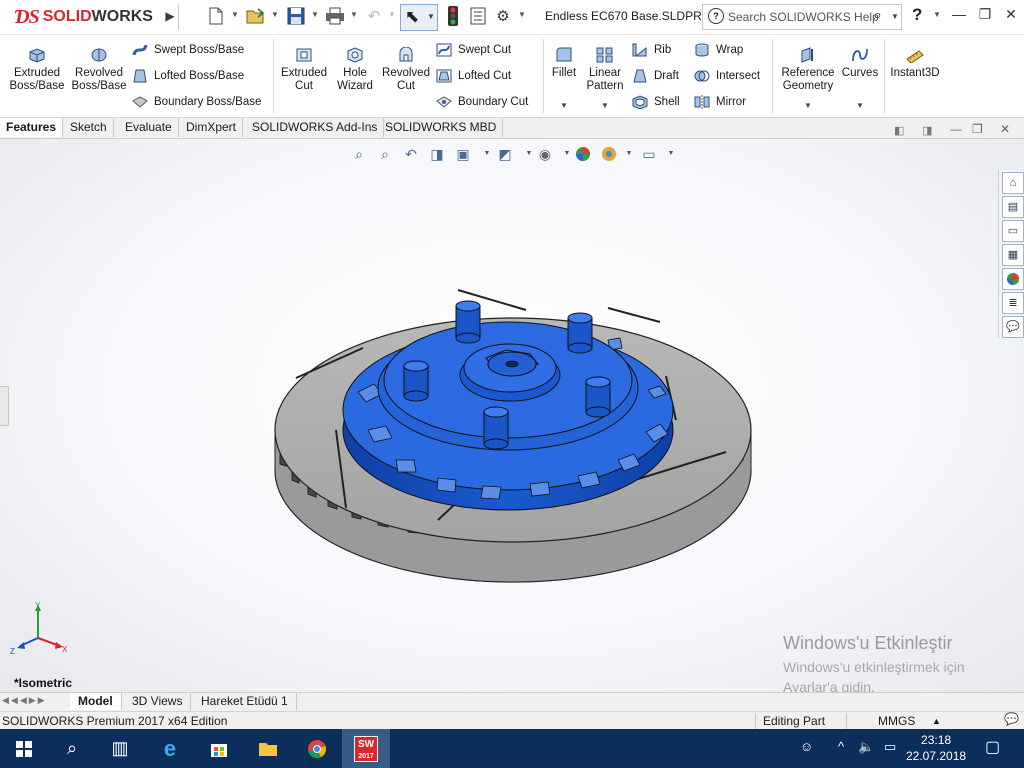 The width and height of the screenshot is (1024, 768). I want to click on boundary-cut-button: Boundary Cut, so click(482, 102).